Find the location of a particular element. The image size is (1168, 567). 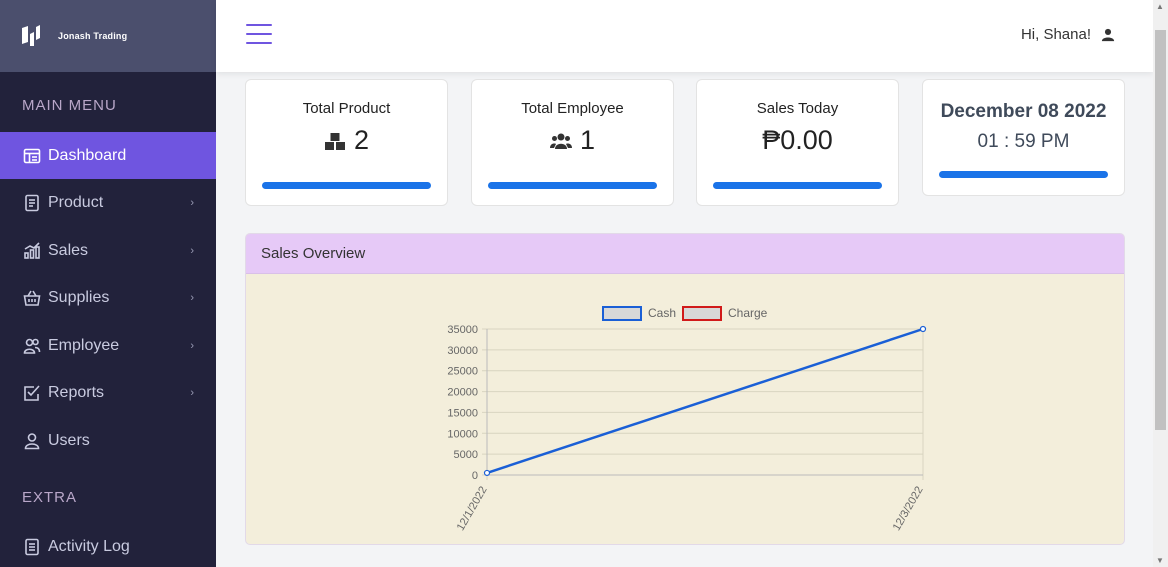

datetime-card: December 08 2022 01 : 59 PM is located at coordinates (1023, 137).